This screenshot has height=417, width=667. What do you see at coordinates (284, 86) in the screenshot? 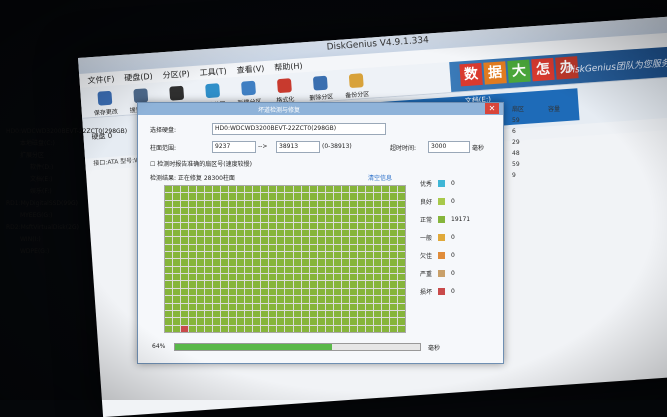
I see `format-icon` at bounding box center [284, 86].